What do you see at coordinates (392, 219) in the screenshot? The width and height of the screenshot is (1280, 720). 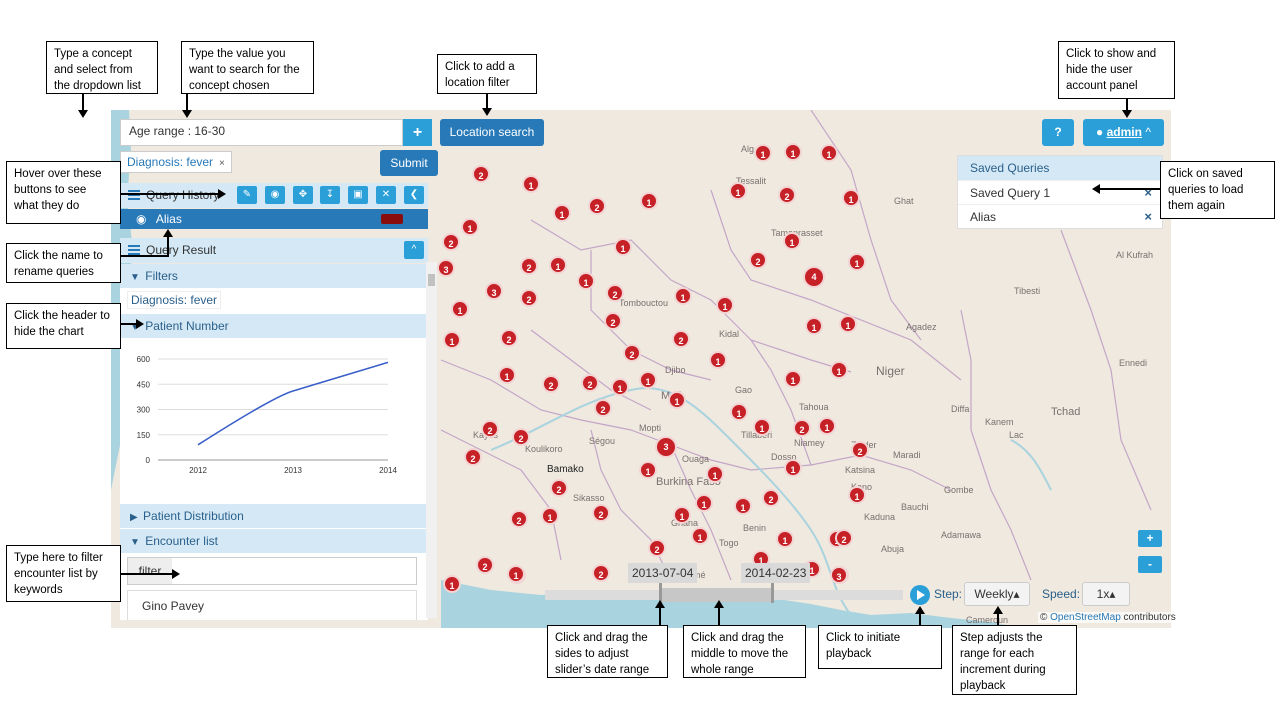 I see `color-swatch` at bounding box center [392, 219].